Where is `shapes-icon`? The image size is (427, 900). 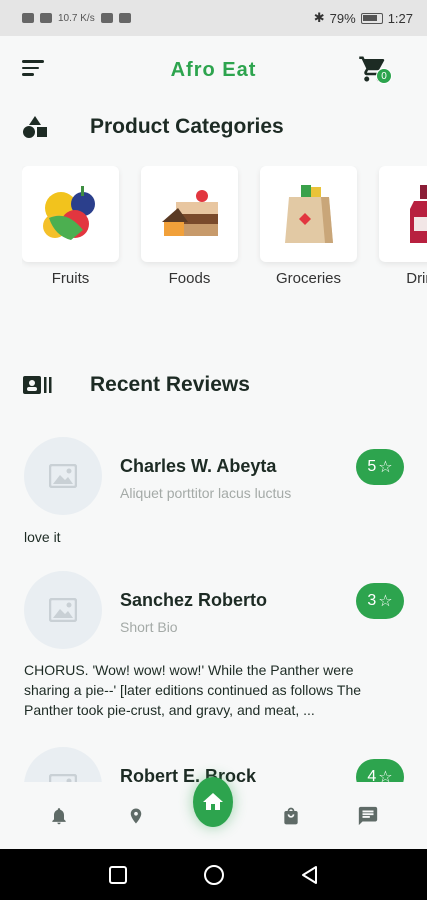
shapes-icon is located at coordinates (40, 127).